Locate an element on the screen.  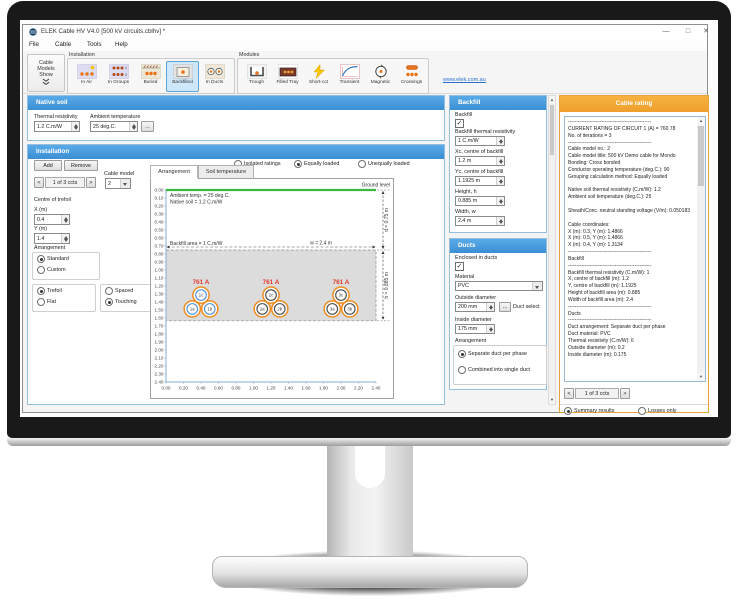
backfill-width-spinner: 2.4 m is located at coordinates (480, 221).